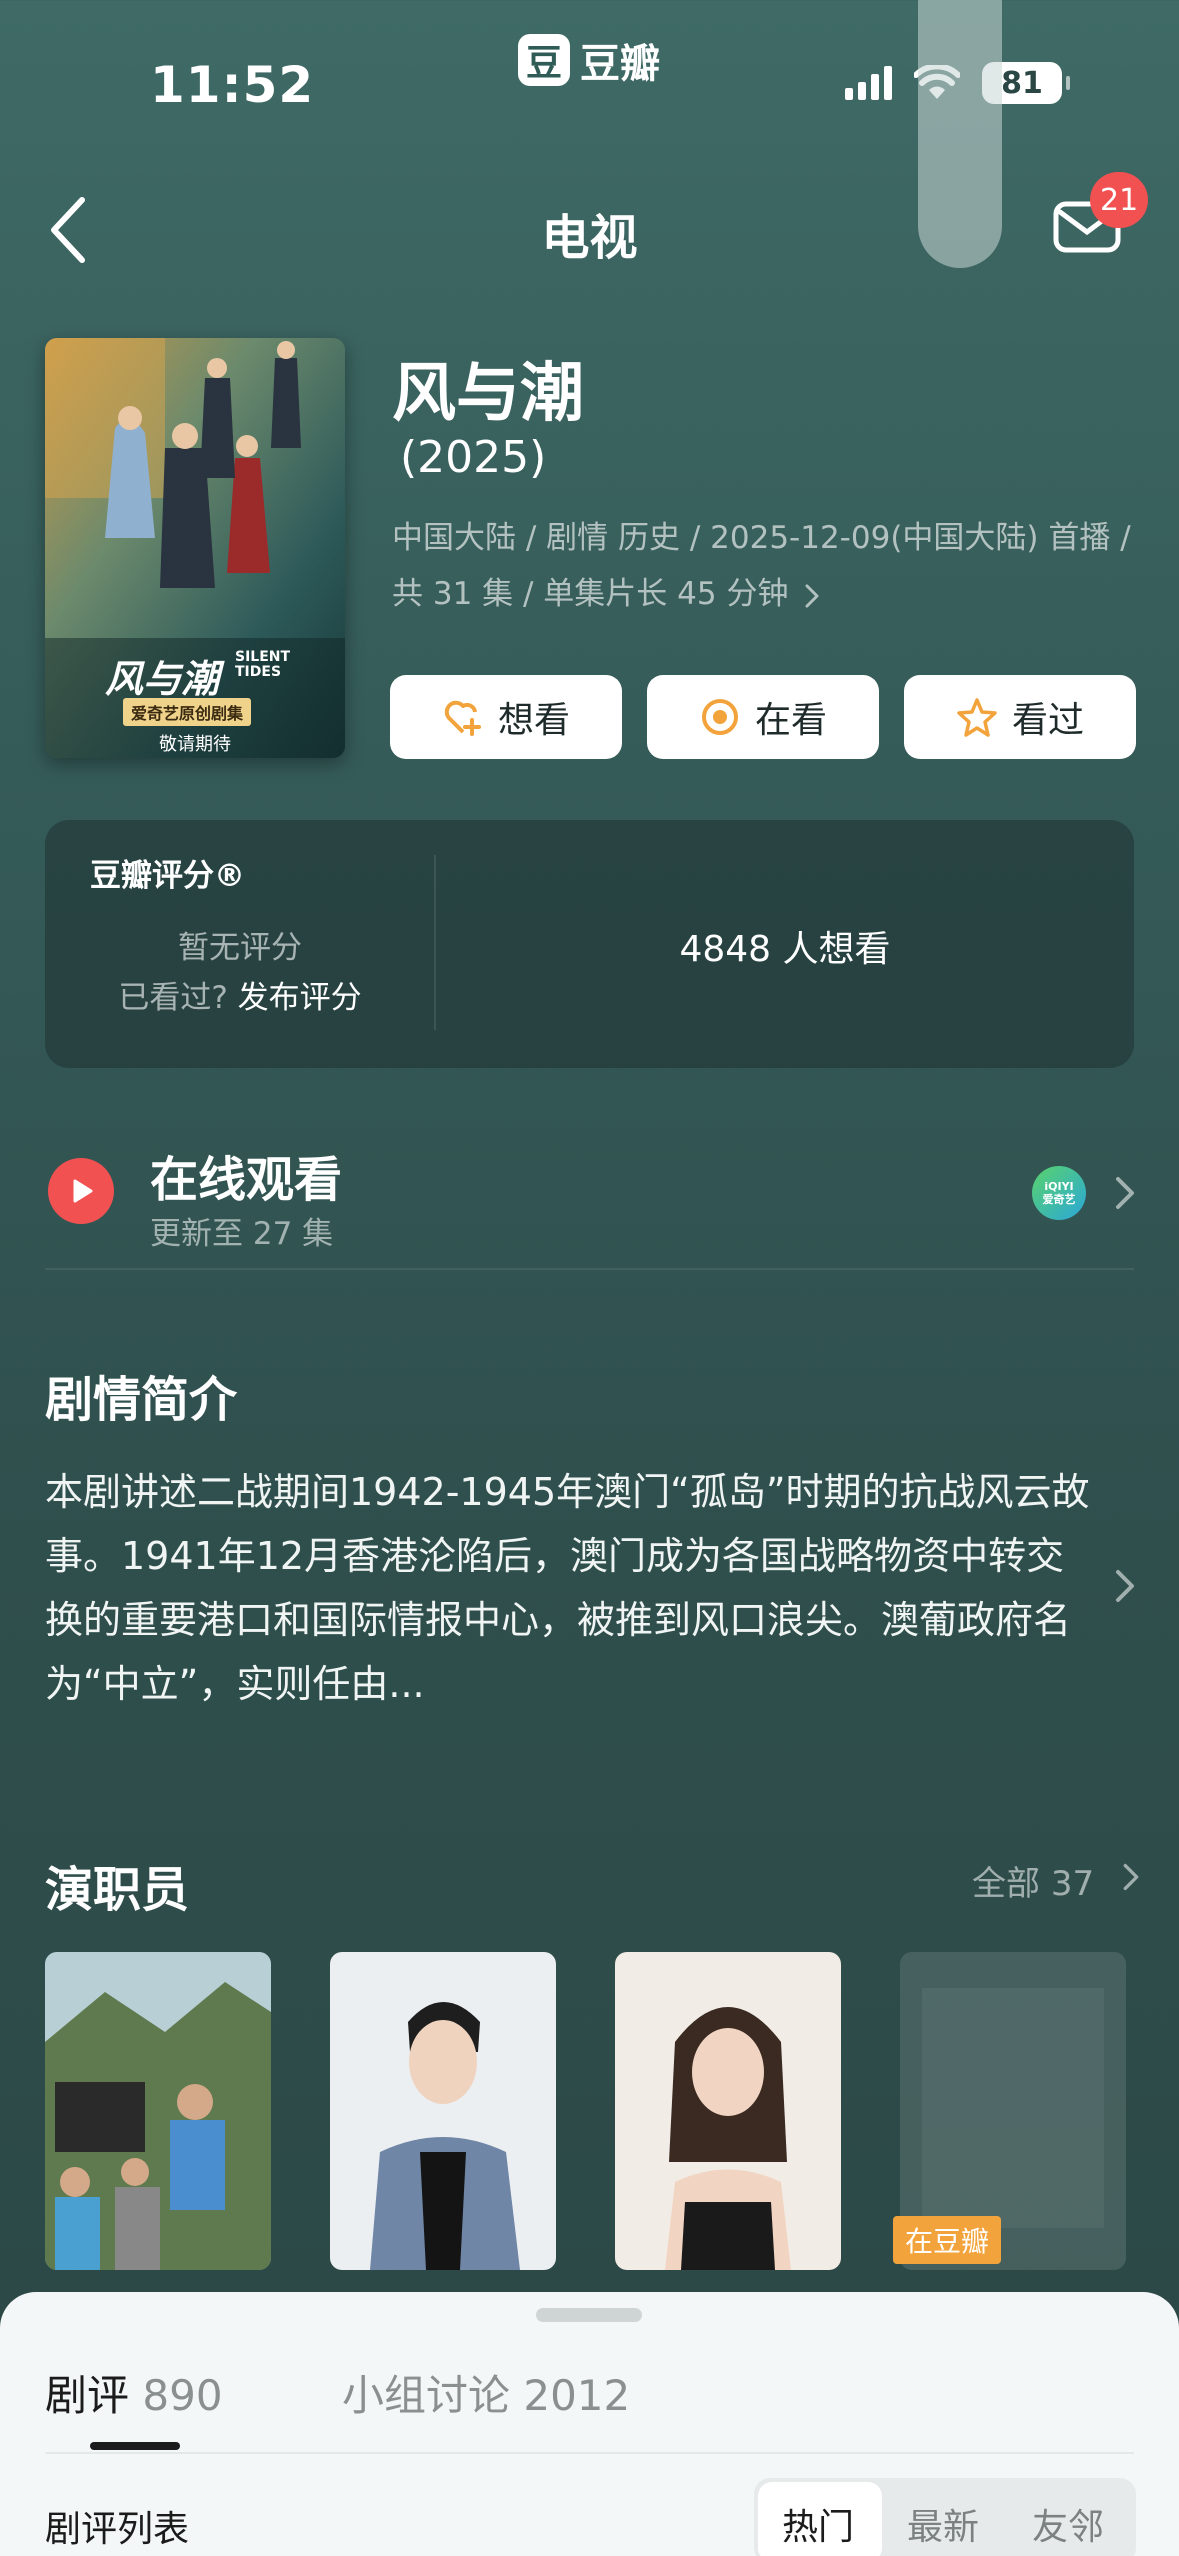  I want to click on review-list-label: 剧评列表, so click(117, 2529).